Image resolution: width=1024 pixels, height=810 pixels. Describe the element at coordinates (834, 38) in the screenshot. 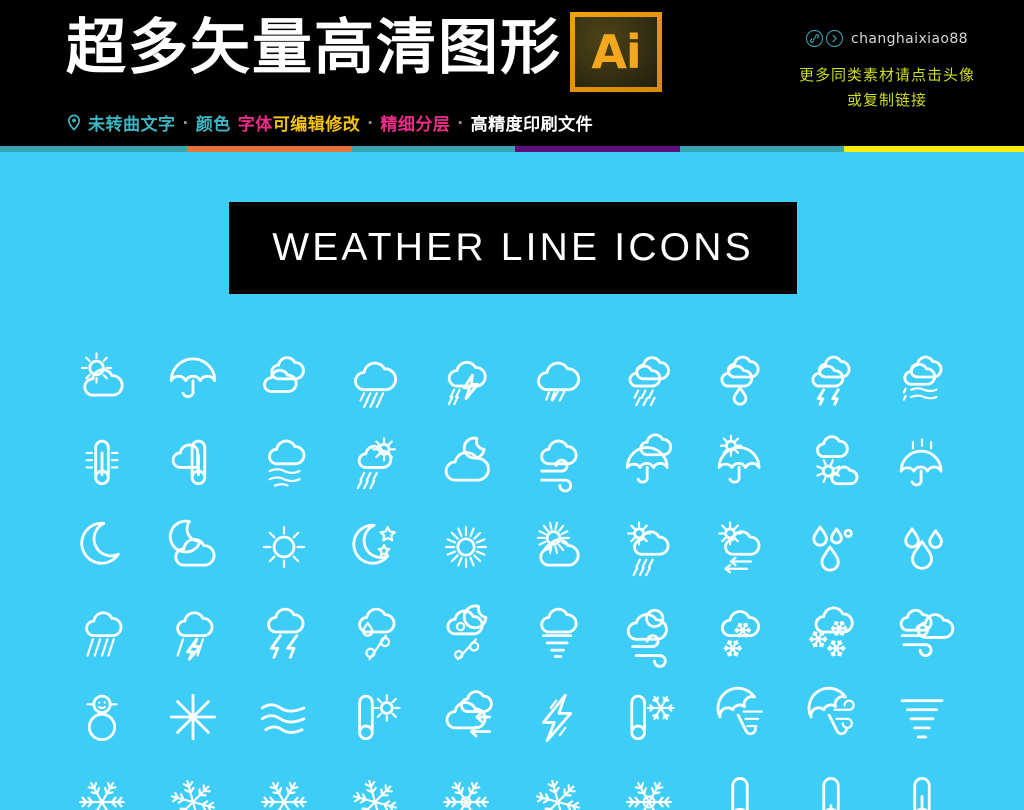

I see `chevron-right-icon` at that location.